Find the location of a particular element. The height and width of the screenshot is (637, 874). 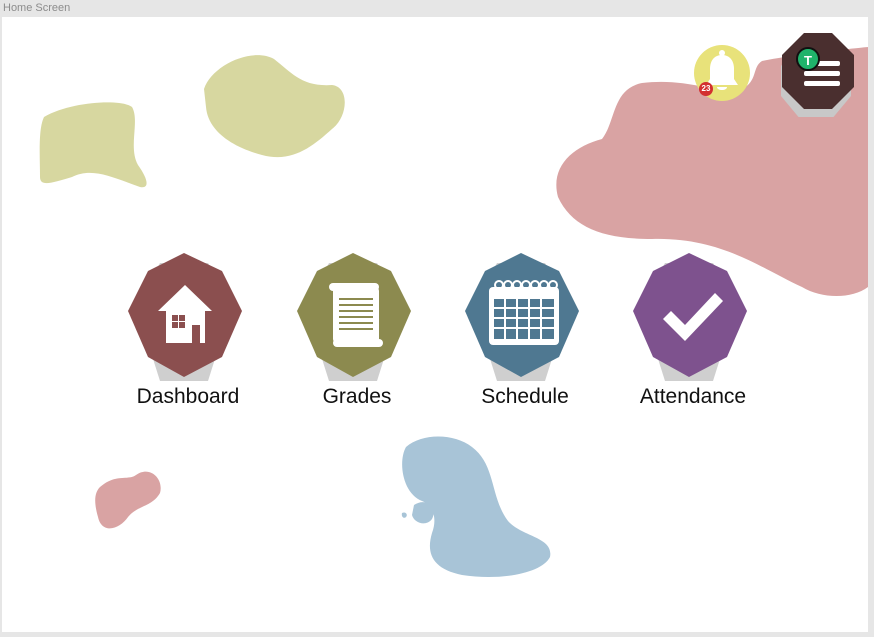

attendance-tile: Attendance is located at coordinates (693, 333).